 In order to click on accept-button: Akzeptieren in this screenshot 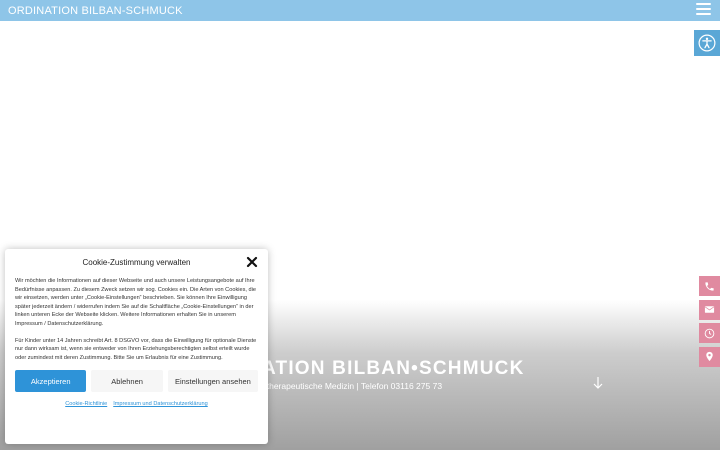, I will do `click(51, 381)`.